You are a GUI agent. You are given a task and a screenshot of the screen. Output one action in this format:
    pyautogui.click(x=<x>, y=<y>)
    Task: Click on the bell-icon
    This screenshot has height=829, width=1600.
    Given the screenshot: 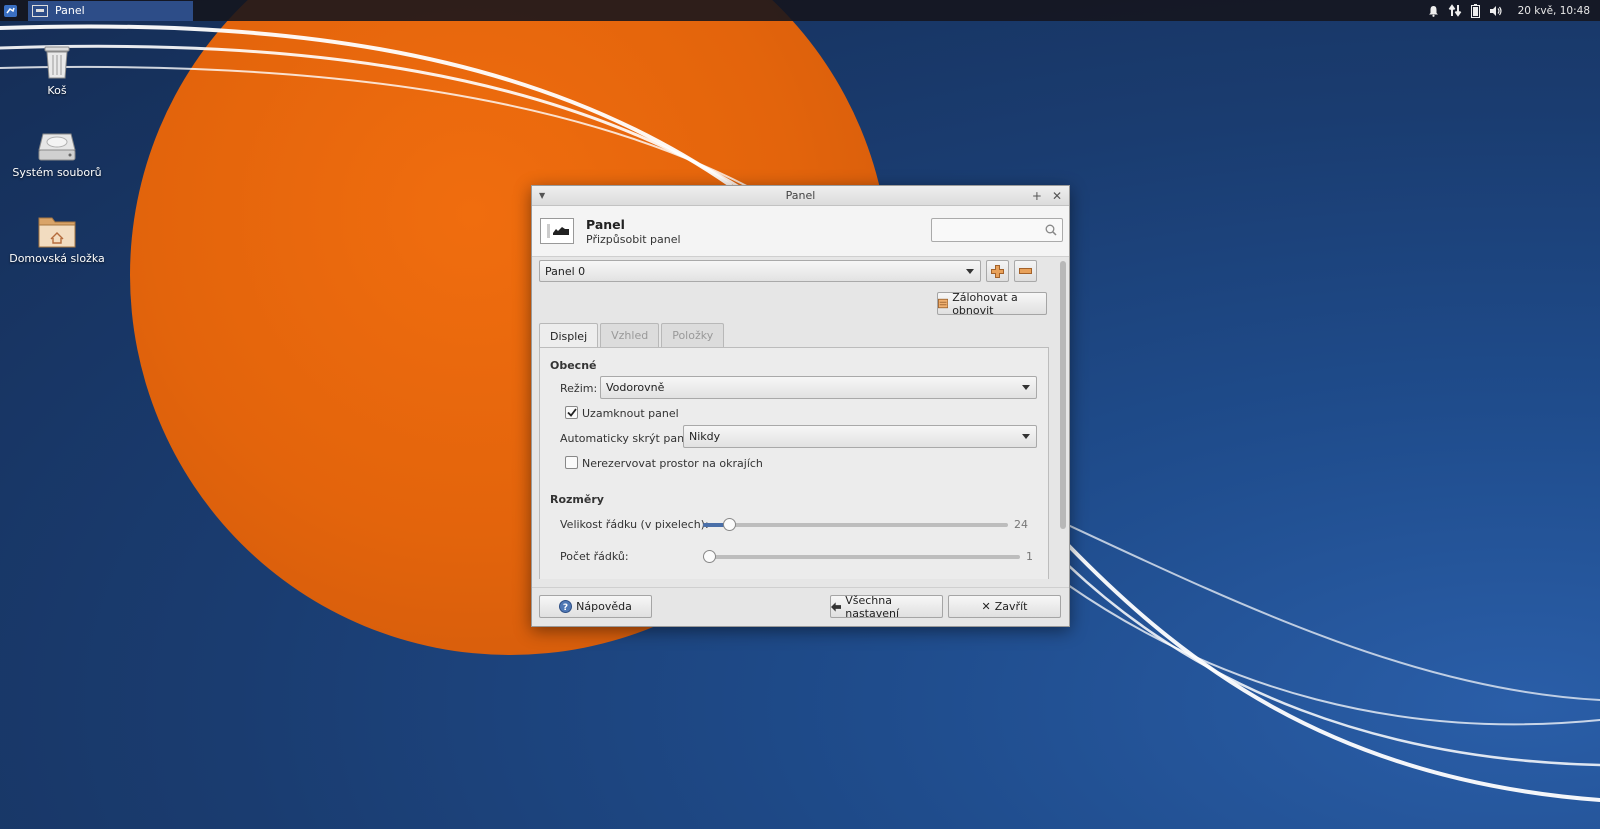 What is the action you would take?
    pyautogui.click(x=1433, y=11)
    